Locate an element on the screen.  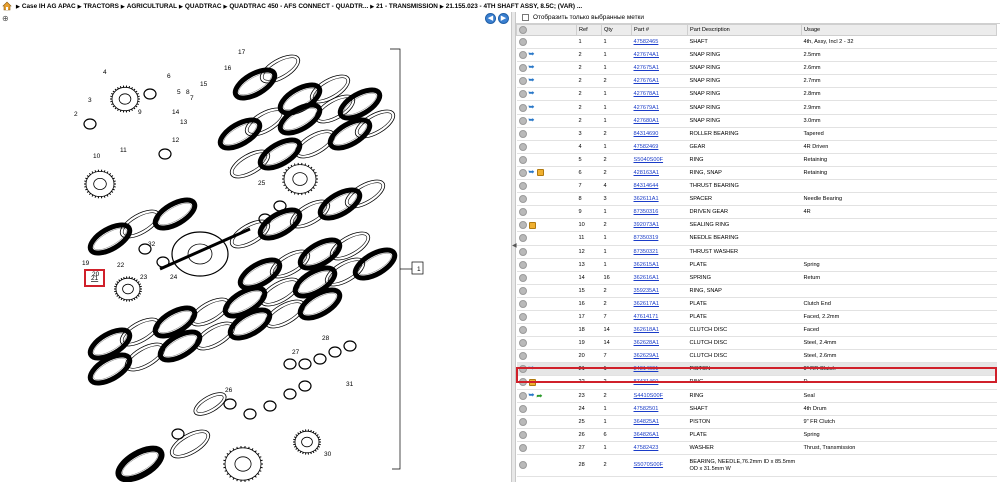
row-part-number: 427674A1 is located at coordinates (659, 55).